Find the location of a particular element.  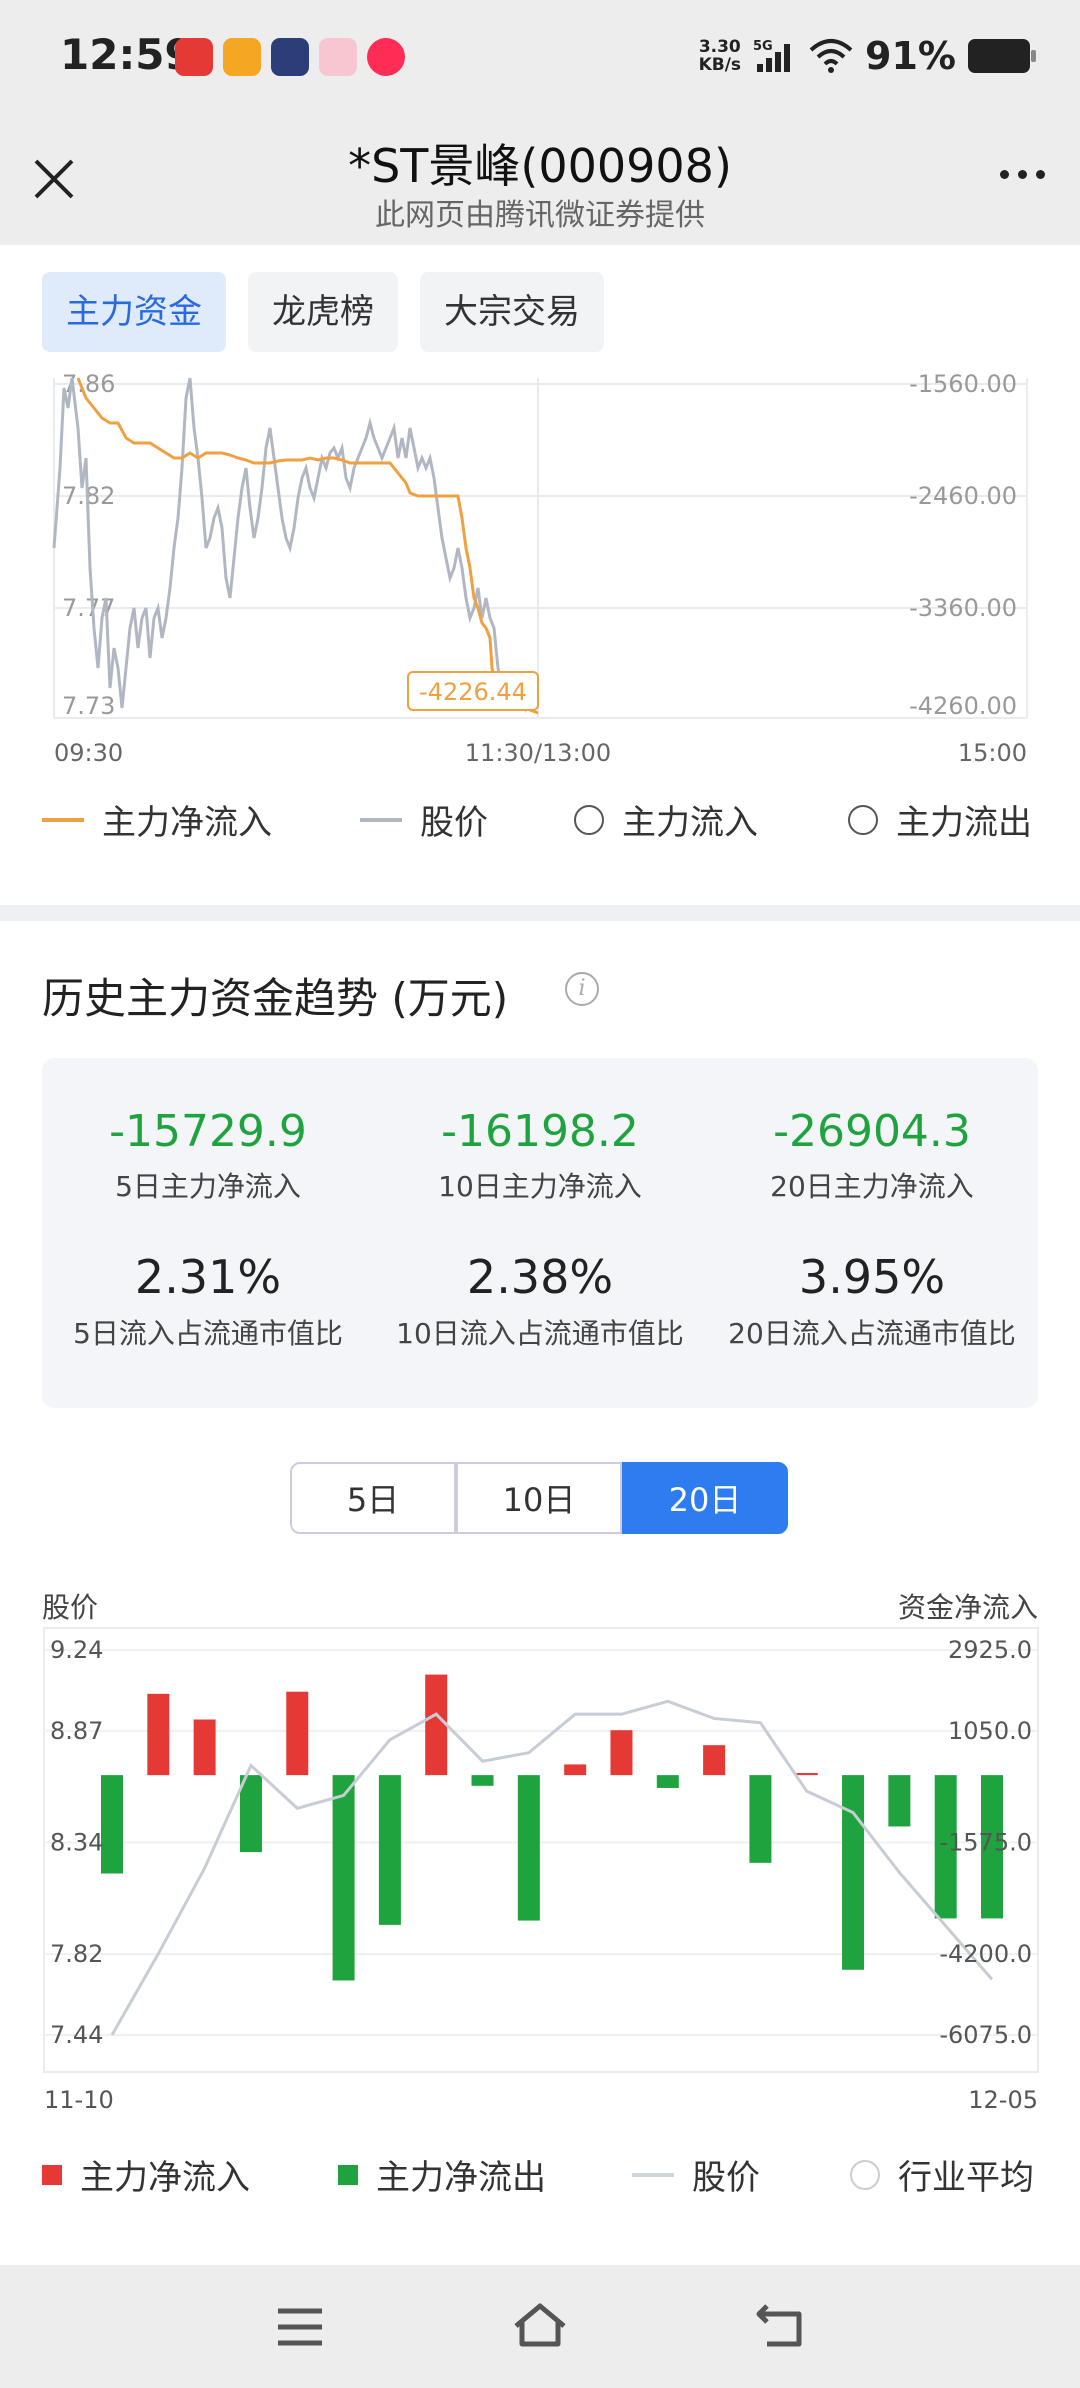

home-icon is located at coordinates (540, 2325).